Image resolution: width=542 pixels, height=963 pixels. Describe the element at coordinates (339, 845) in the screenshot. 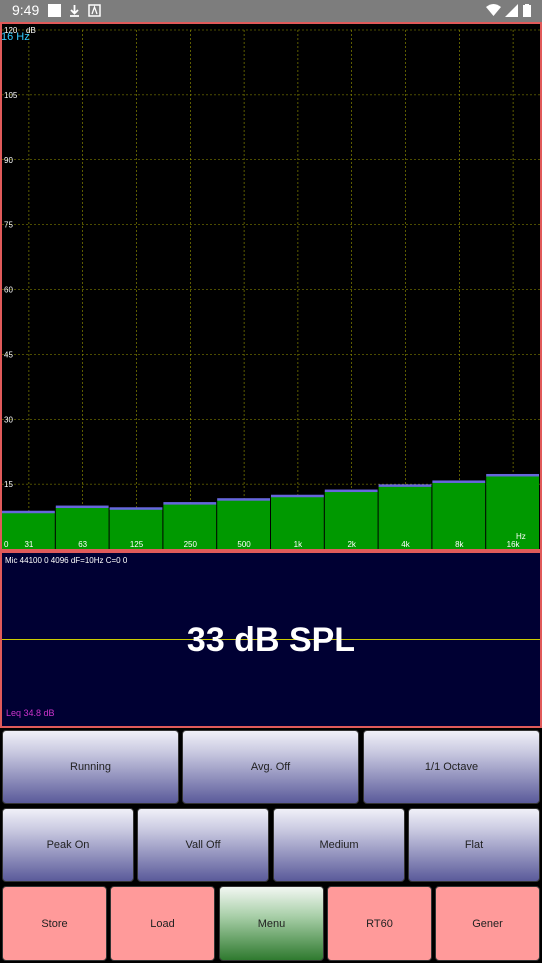

I see `speed-button: Medium` at that location.